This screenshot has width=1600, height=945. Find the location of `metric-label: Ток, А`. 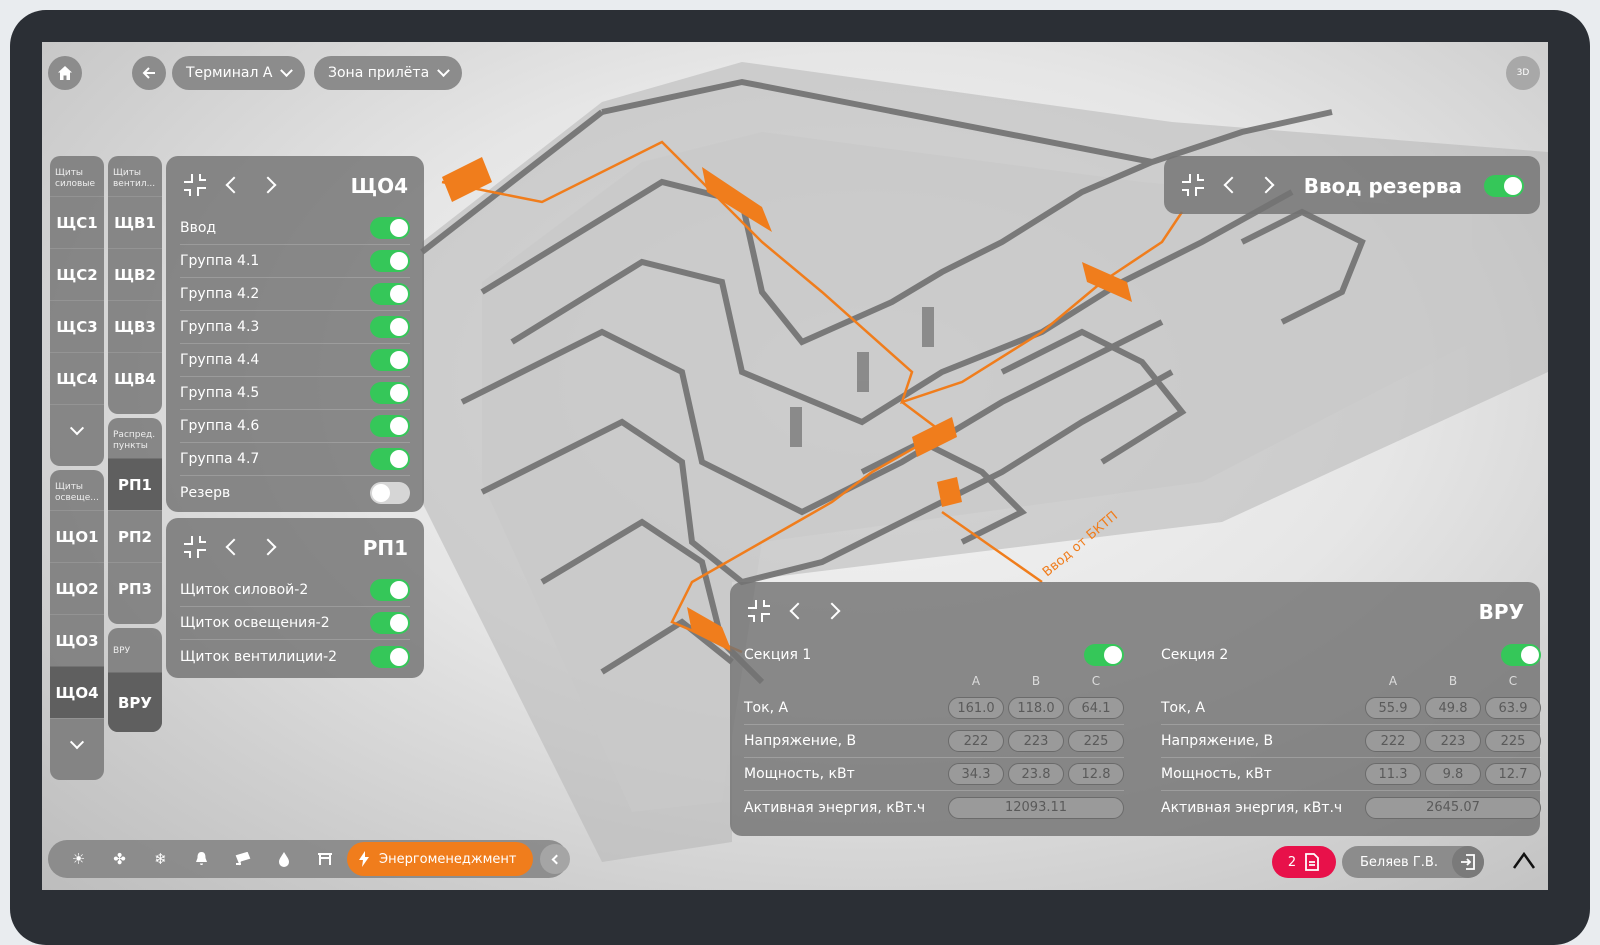

metric-label: Ток, А is located at coordinates (1183, 708).